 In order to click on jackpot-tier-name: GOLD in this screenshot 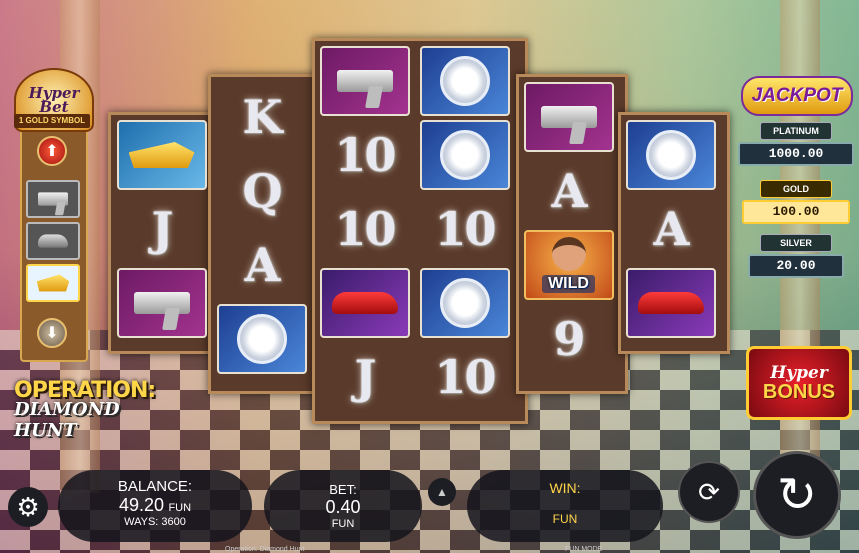, I will do `click(796, 189)`.